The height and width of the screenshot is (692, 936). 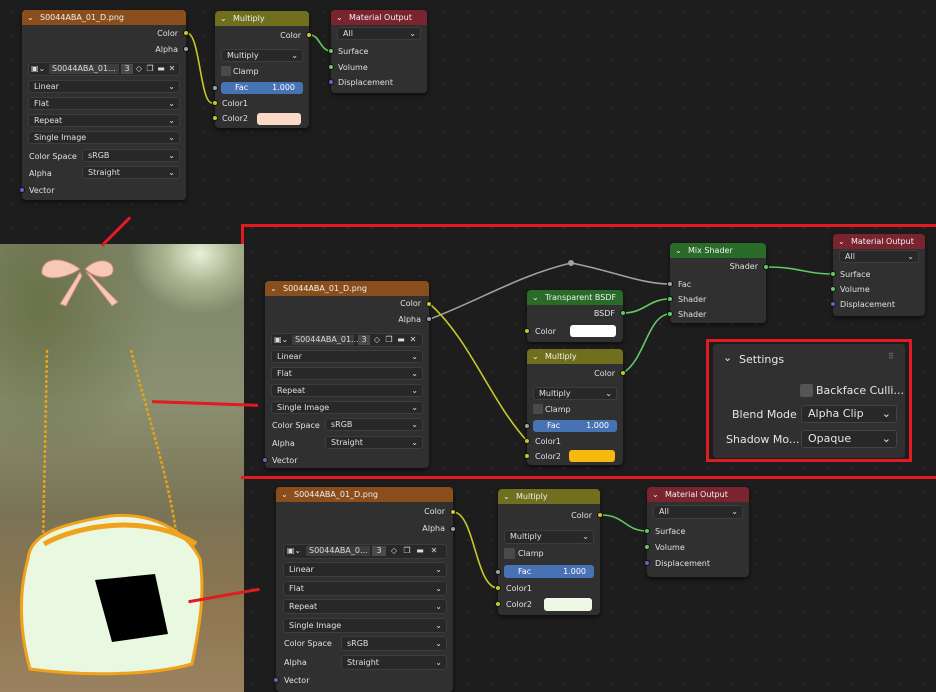 I want to click on output-alpha-socket, so click(x=453, y=529).